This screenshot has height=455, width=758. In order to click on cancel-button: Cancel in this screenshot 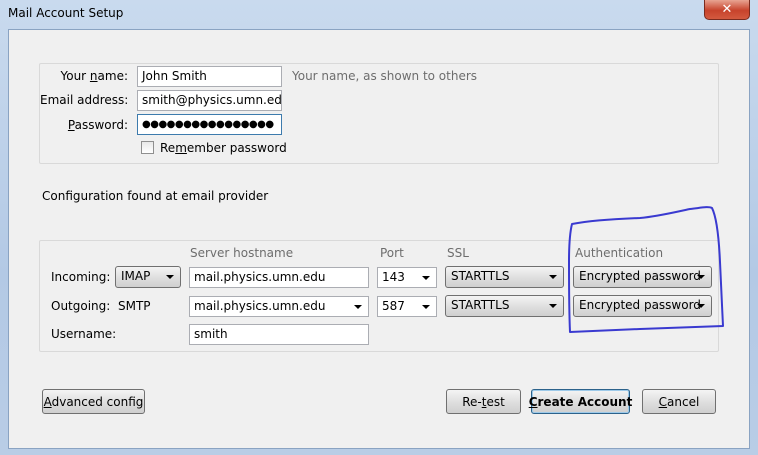, I will do `click(679, 401)`.